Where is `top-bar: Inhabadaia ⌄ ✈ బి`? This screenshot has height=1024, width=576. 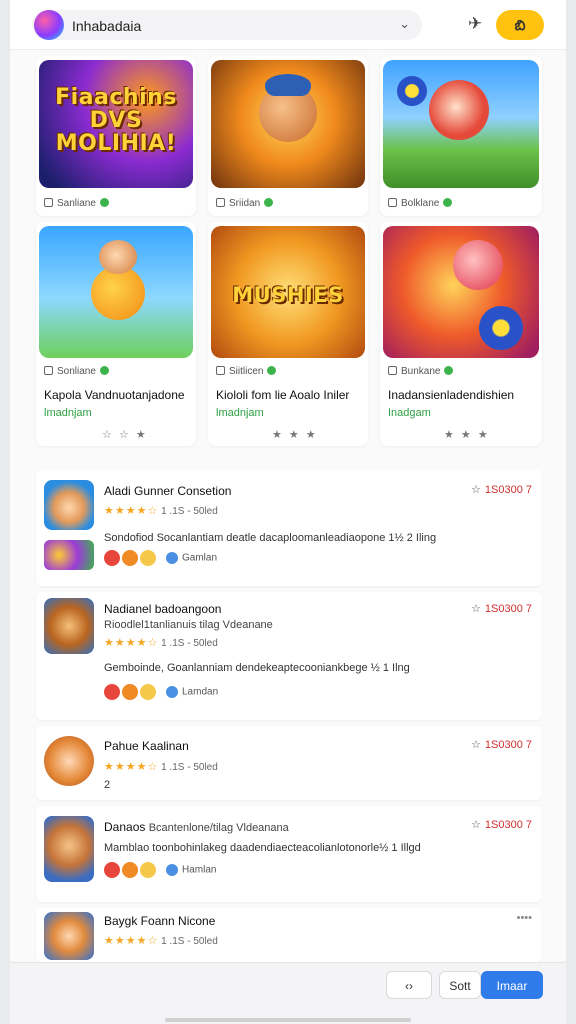
top-bar: Inhabadaia ⌄ ✈ బి is located at coordinates (288, 25).